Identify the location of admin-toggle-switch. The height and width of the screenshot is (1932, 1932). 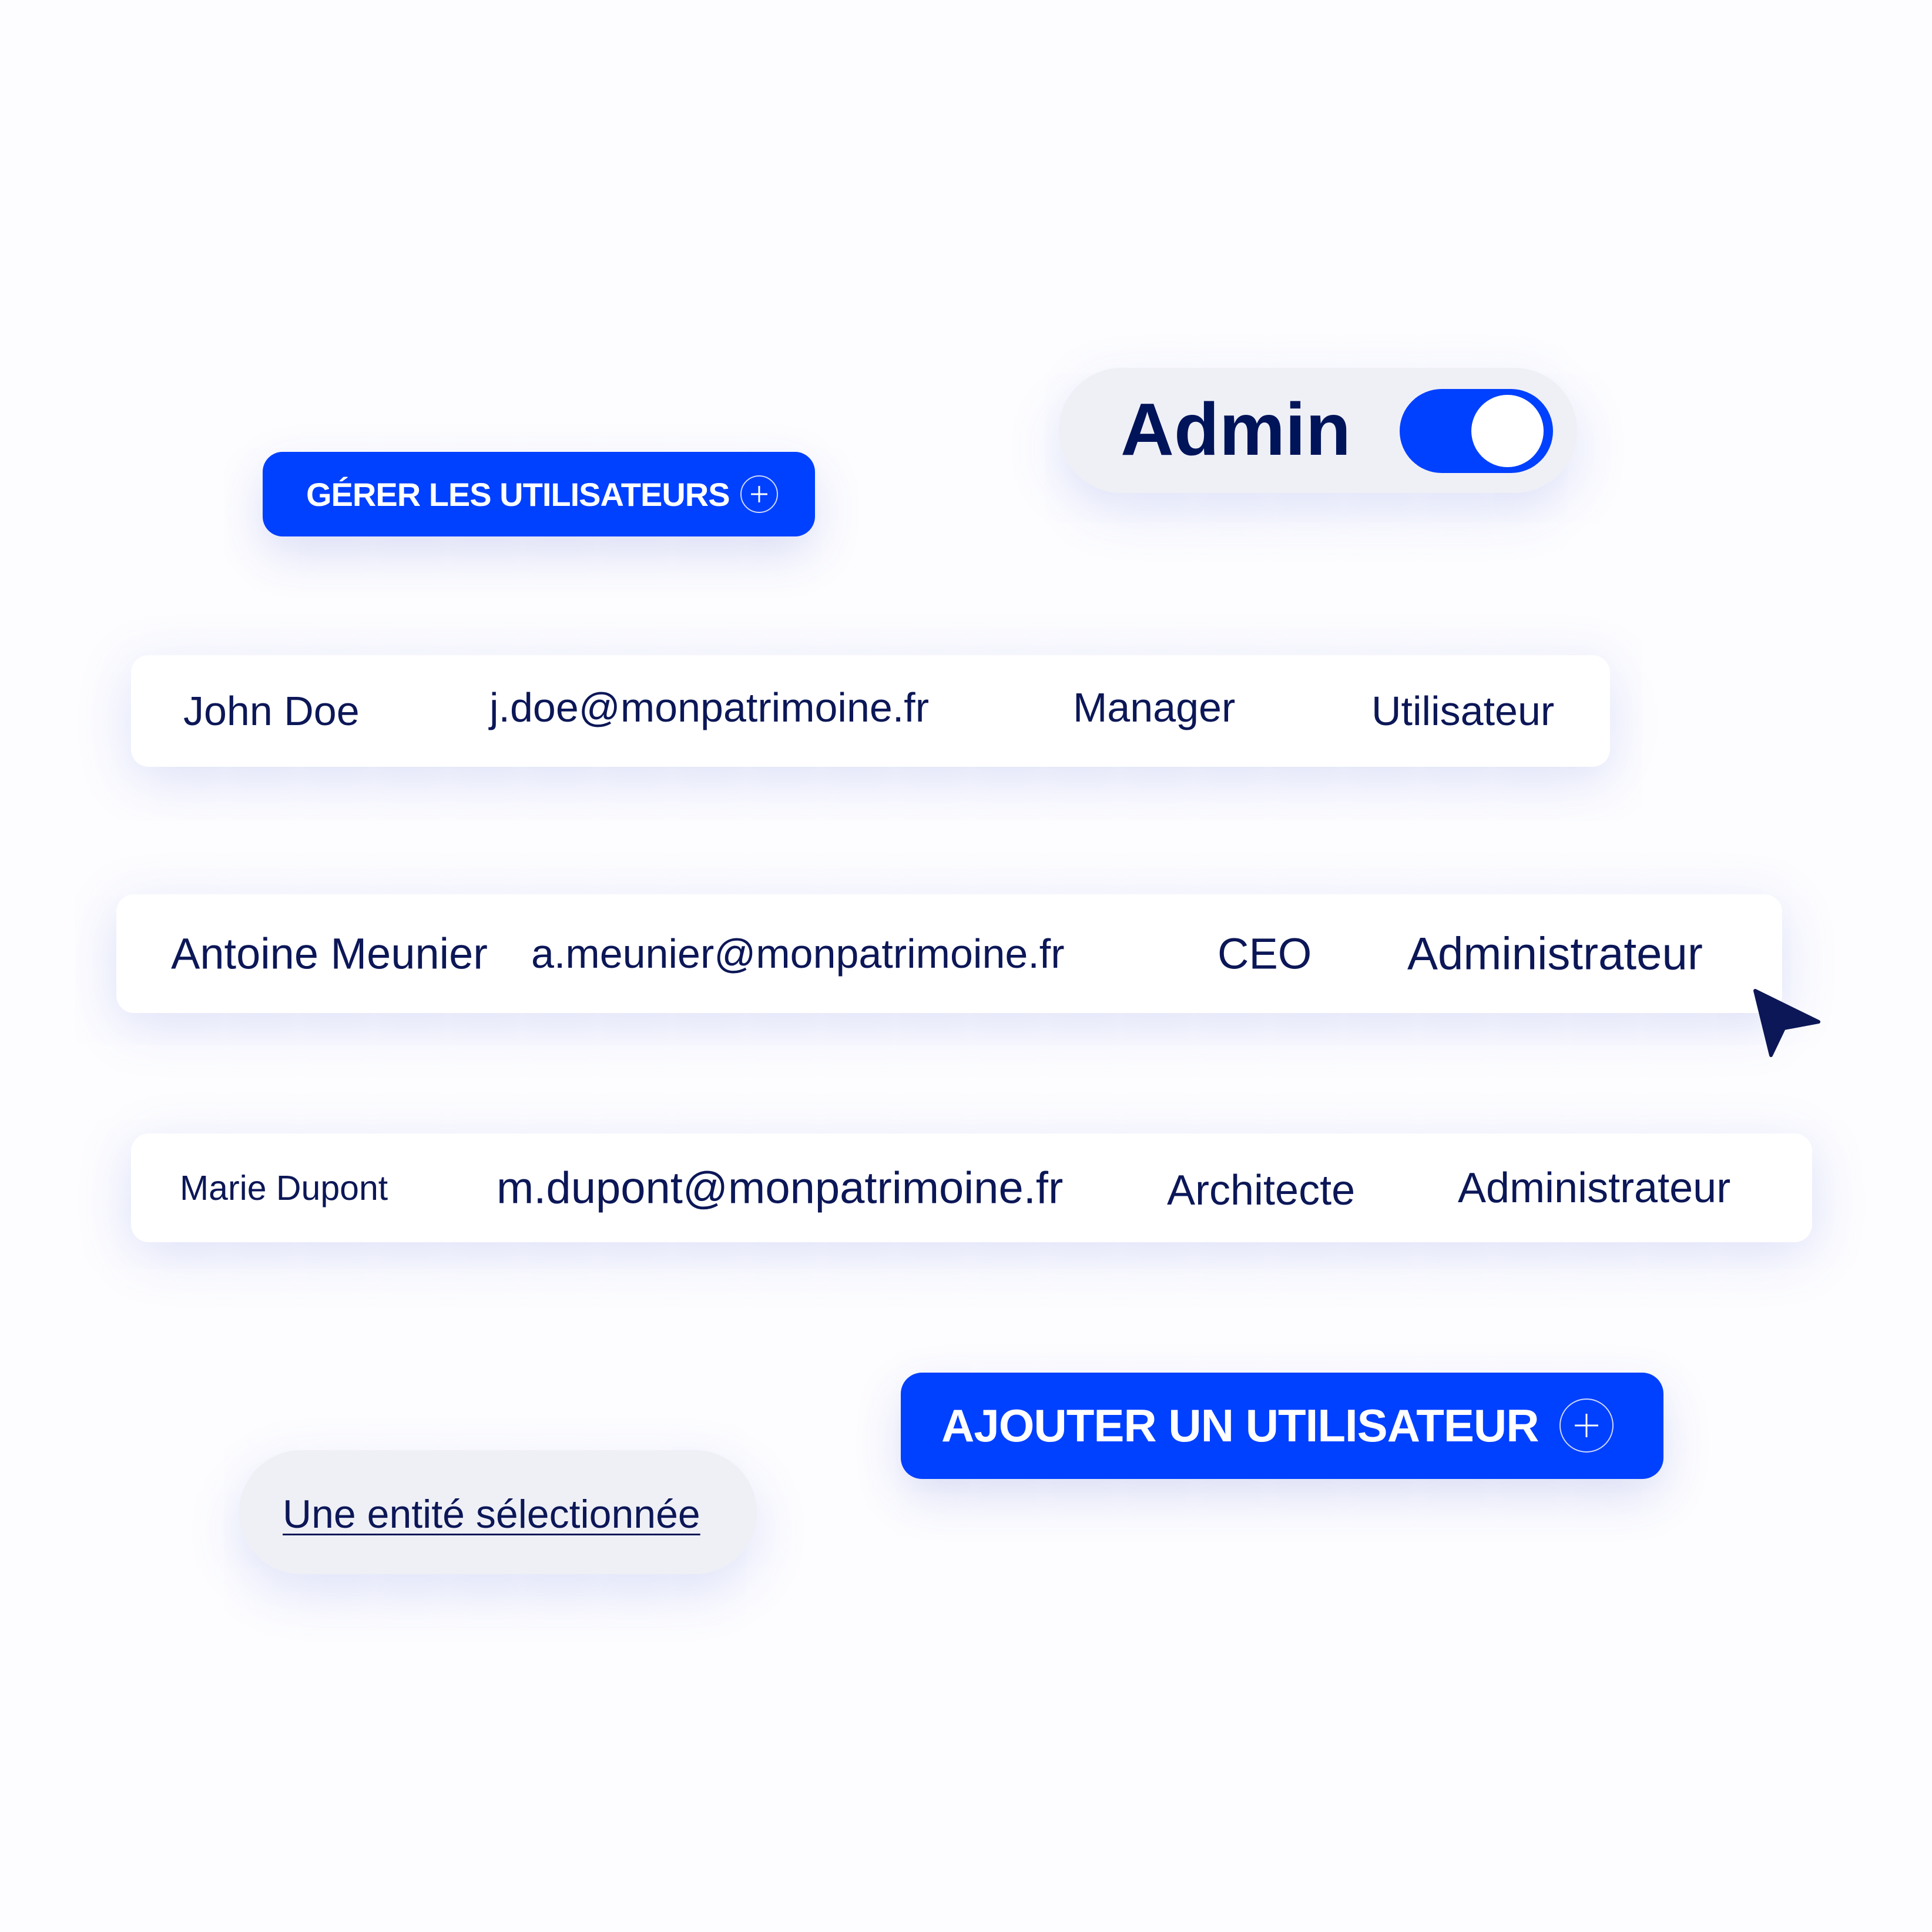
(1476, 431).